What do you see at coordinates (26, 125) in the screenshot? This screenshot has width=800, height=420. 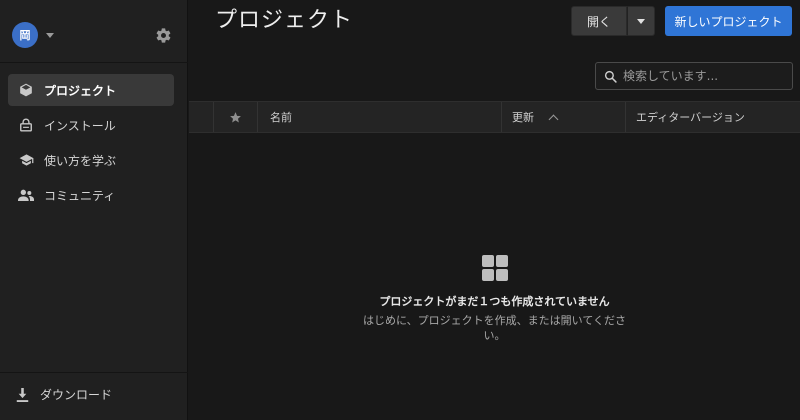 I see `lock-icon` at bounding box center [26, 125].